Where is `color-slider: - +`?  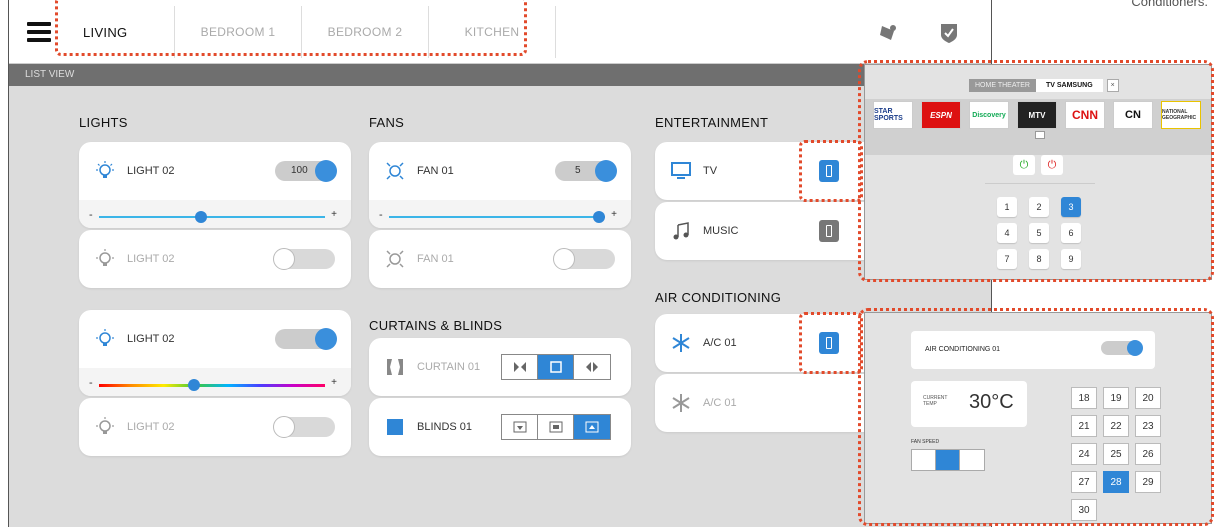 color-slider: - + is located at coordinates (215, 382).